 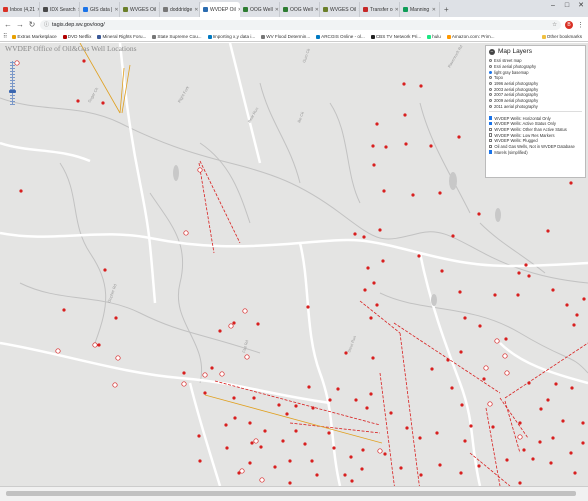 What do you see at coordinates (380, 9) in the screenshot?
I see `browser-tab: Transfer o ✕` at bounding box center [380, 9].